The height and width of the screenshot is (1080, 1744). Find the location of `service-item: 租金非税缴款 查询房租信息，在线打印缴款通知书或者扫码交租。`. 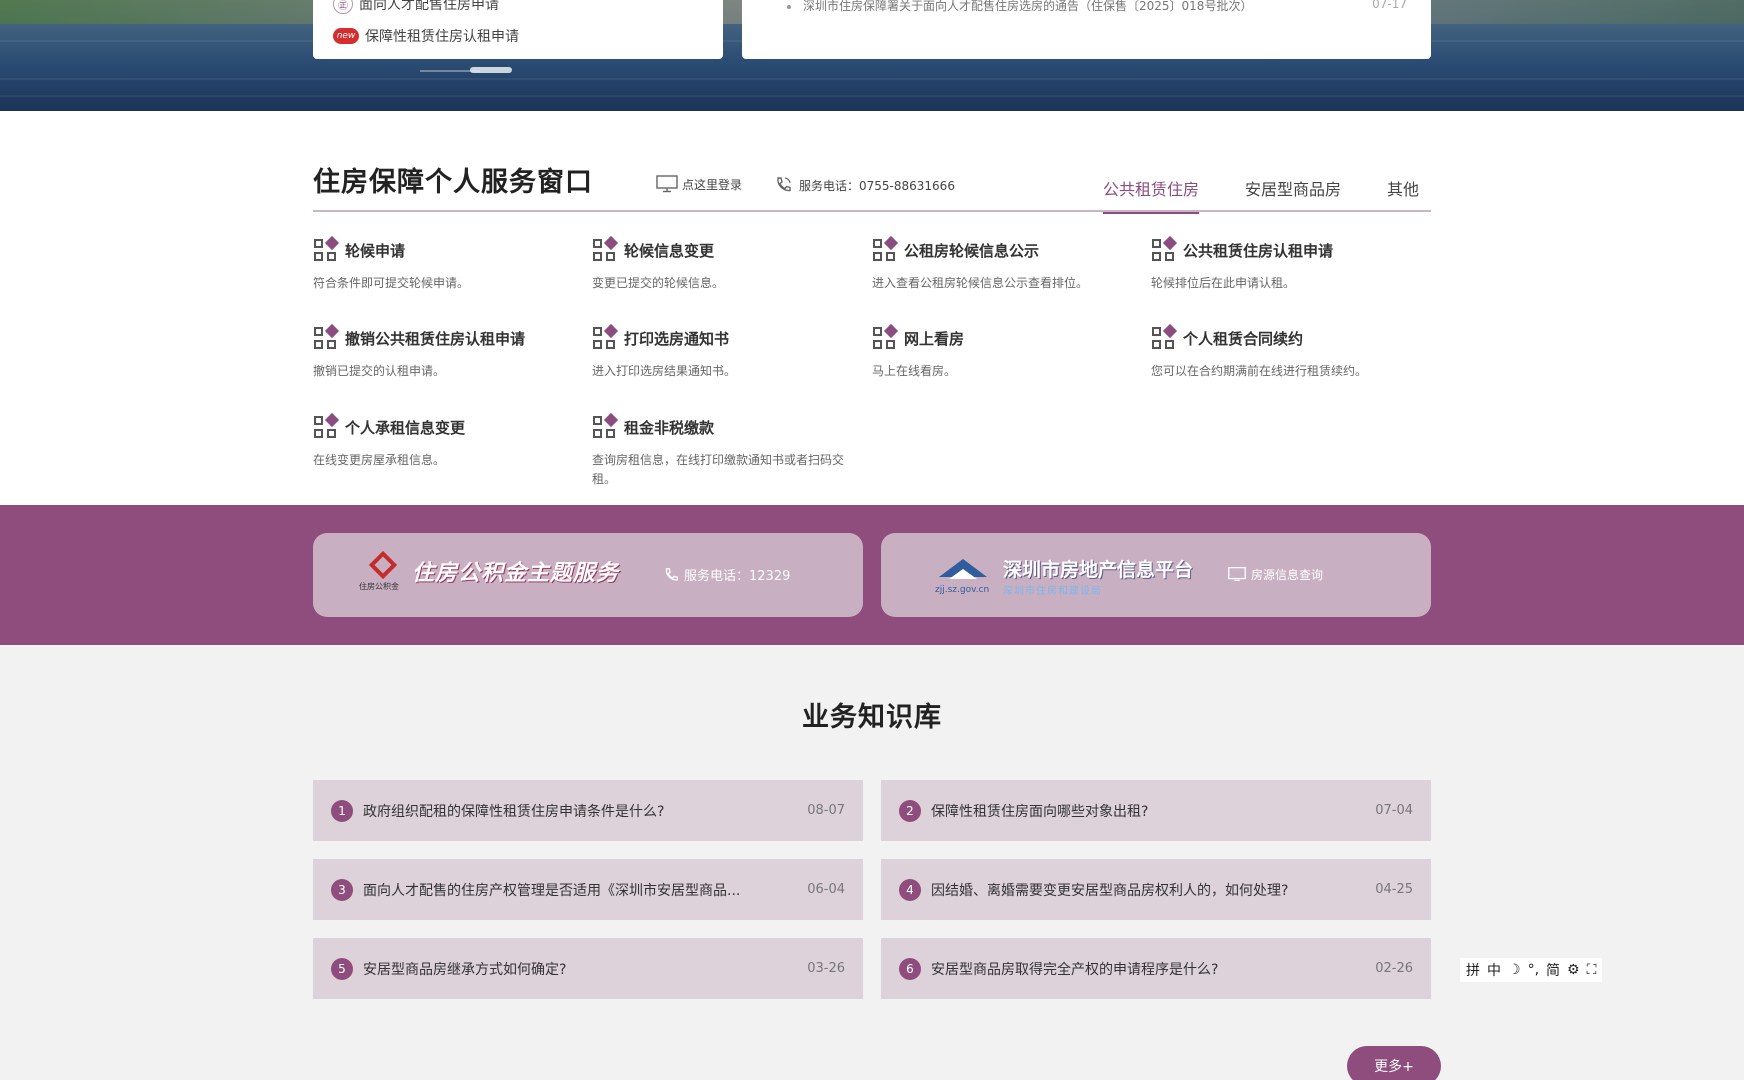

service-item: 租金非税缴款 查询房租信息，在线打印缴款通知书或者扫码交租。 is located at coordinates (722, 450).